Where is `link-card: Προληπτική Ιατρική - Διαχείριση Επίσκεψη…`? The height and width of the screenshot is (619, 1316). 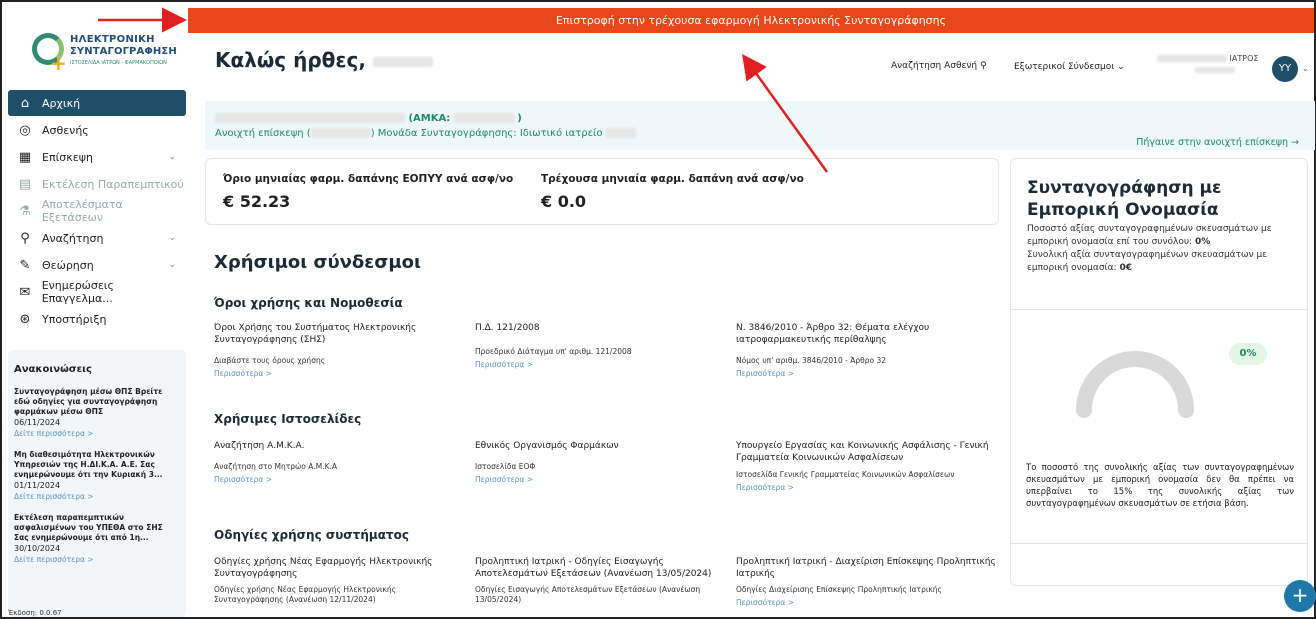 link-card: Προληπτική Ιατρική - Διαχείριση Επίσκεψη… is located at coordinates (868, 581).